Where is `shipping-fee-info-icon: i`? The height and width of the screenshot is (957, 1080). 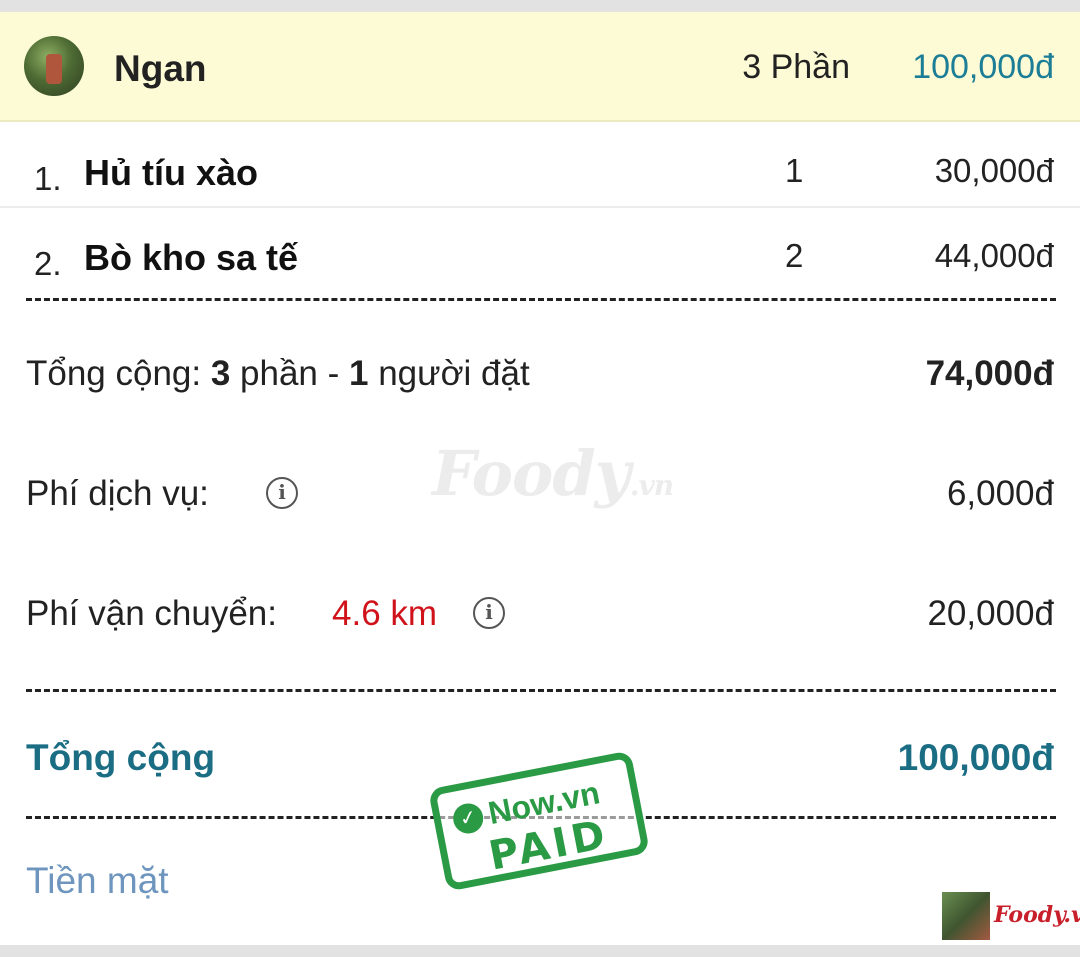
shipping-fee-info-icon: i is located at coordinates (489, 613).